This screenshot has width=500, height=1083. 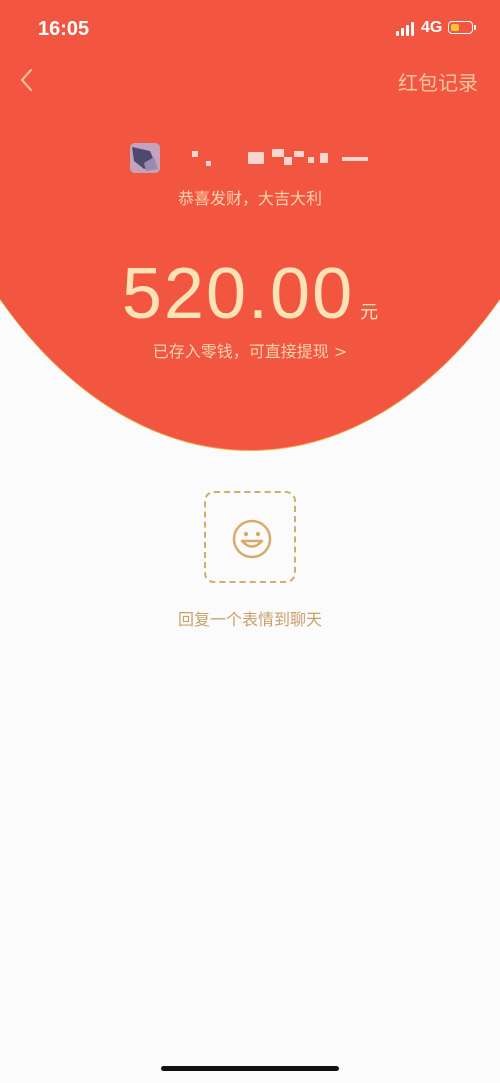 What do you see at coordinates (462, 27) in the screenshot?
I see `battery-icon` at bounding box center [462, 27].